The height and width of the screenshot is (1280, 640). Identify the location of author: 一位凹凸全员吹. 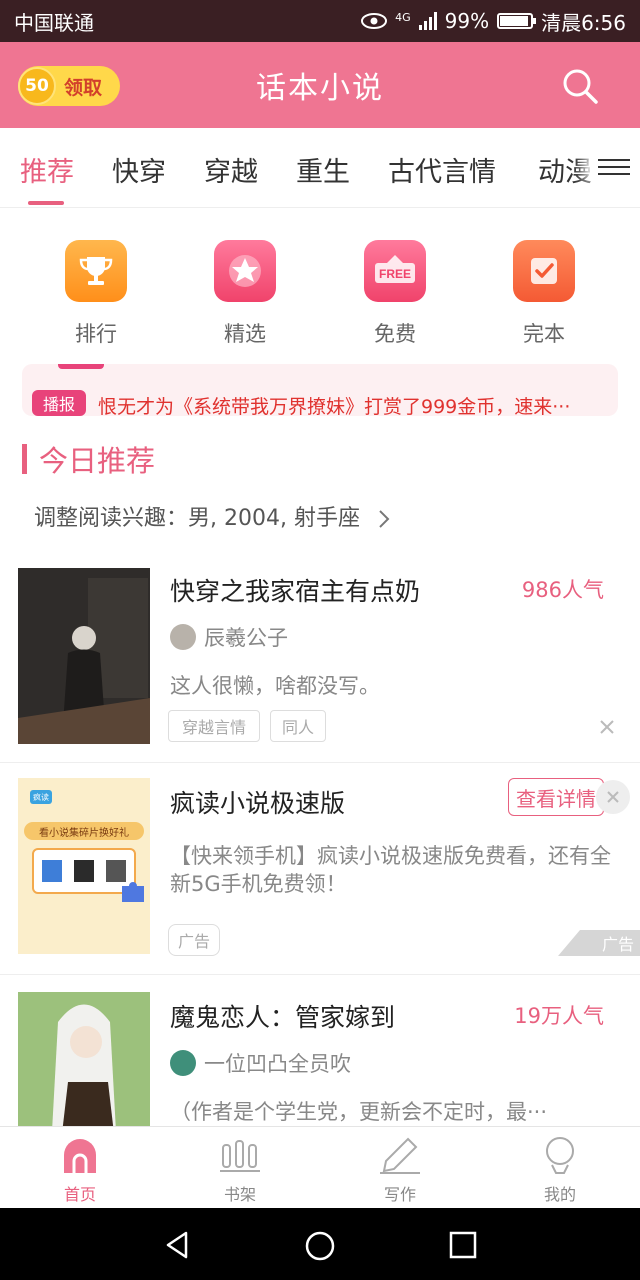
(260, 1063).